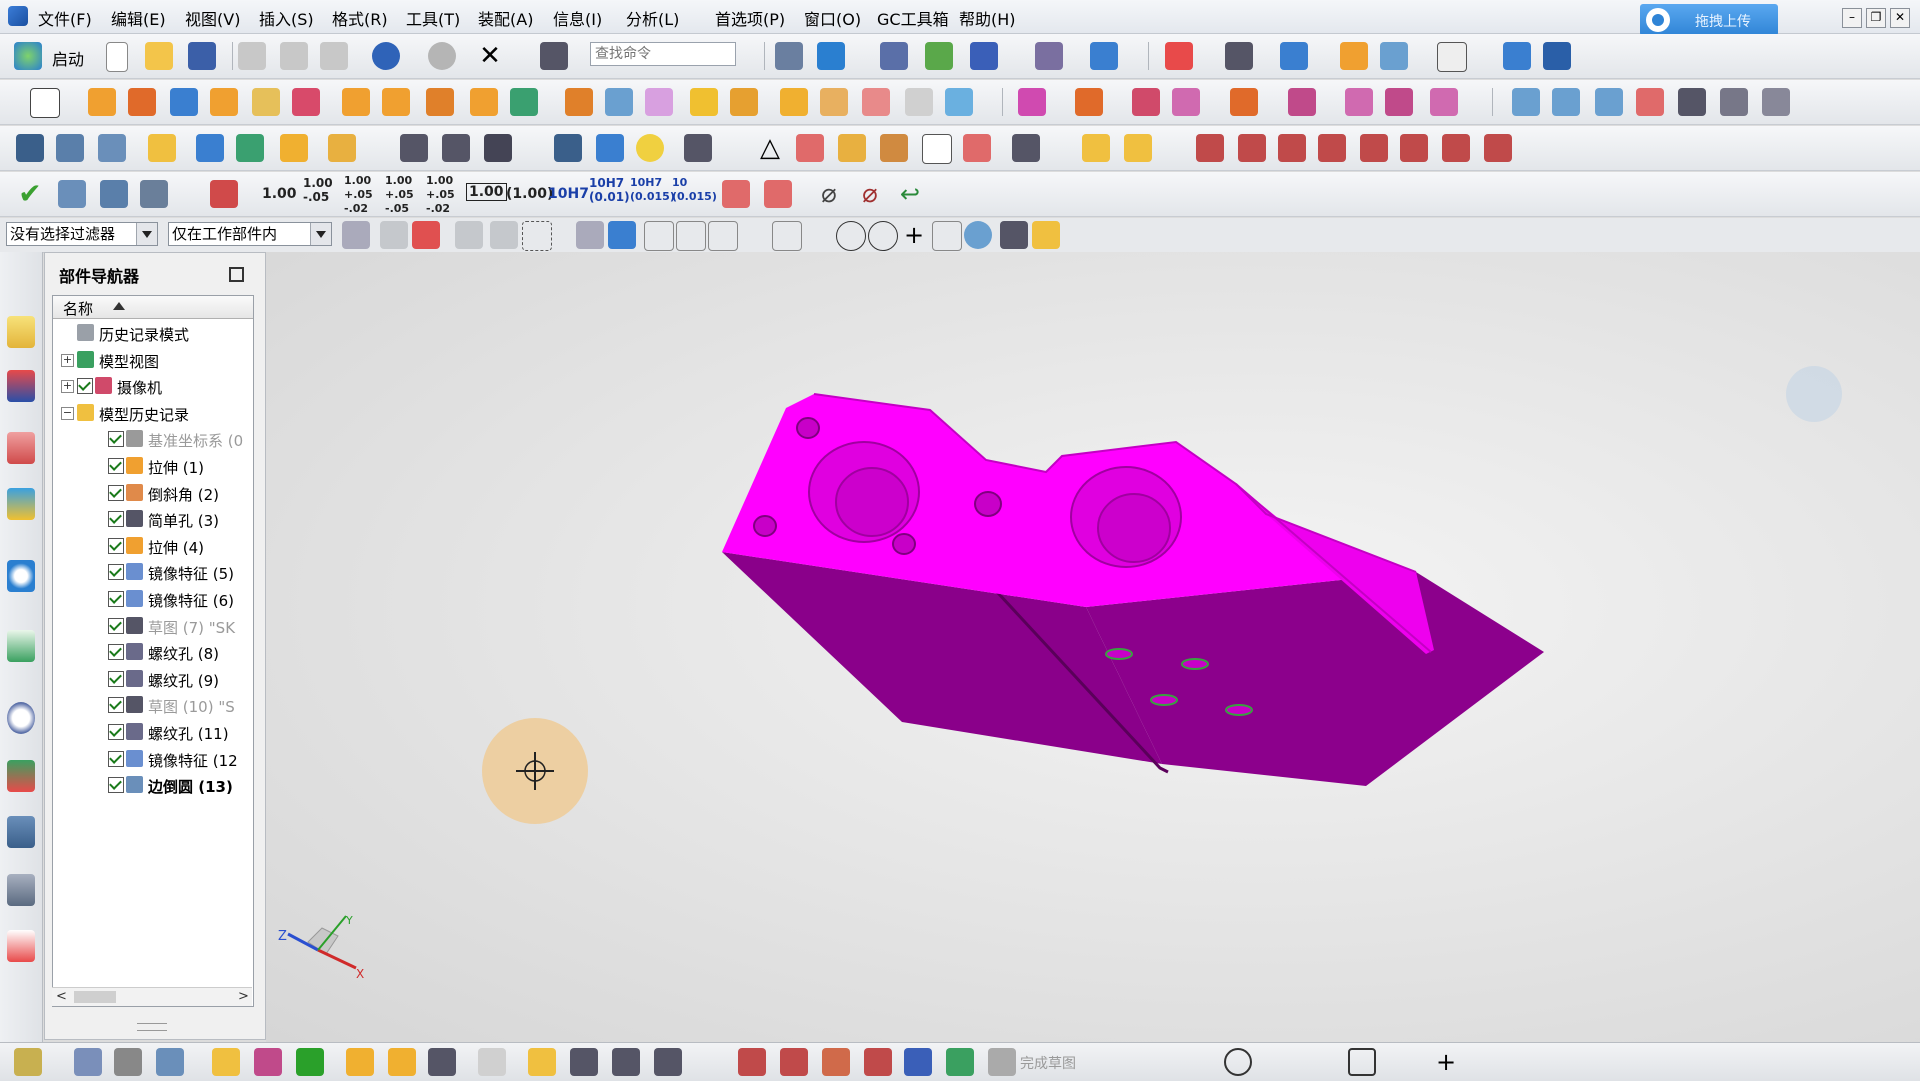  What do you see at coordinates (1032, 102) in the screenshot?
I see `sync-modeling-icon` at bounding box center [1032, 102].